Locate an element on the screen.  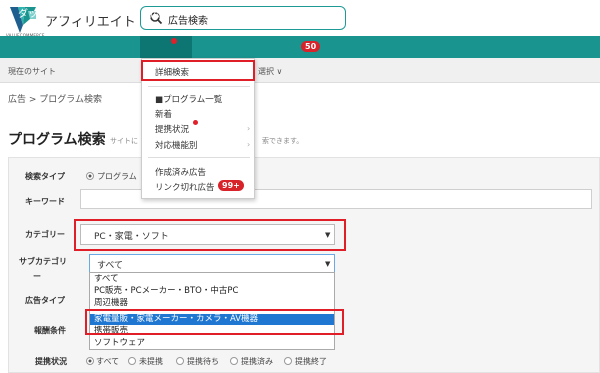
keyword-label: キーワード is located at coordinates (45, 201).